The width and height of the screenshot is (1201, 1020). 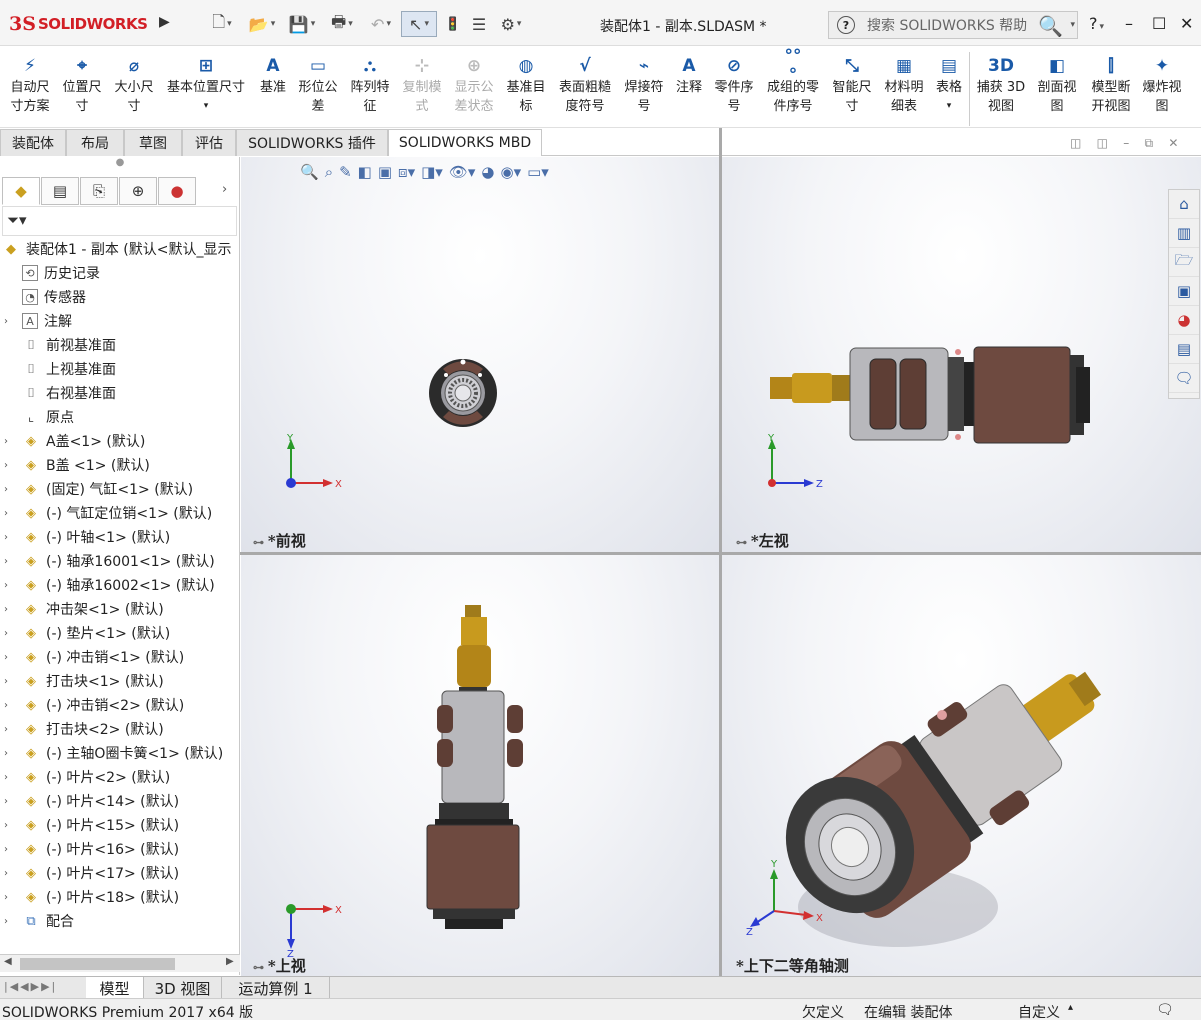 What do you see at coordinates (120, 273) in the screenshot?
I see `tree-item-history: ⟲ 历史记录` at bounding box center [120, 273].